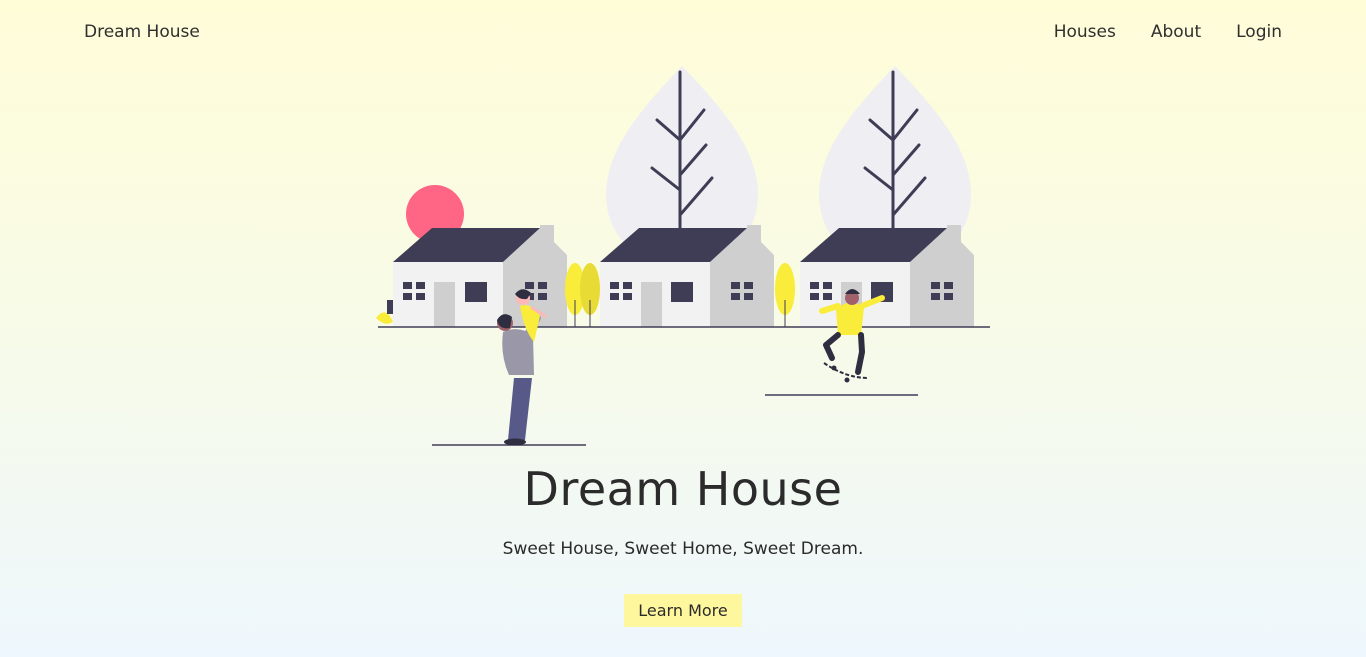  Describe the element at coordinates (683, 549) in the screenshot. I see `hero-subtitle: Sweet House, Sweet Home, Sweet Dream.` at that location.